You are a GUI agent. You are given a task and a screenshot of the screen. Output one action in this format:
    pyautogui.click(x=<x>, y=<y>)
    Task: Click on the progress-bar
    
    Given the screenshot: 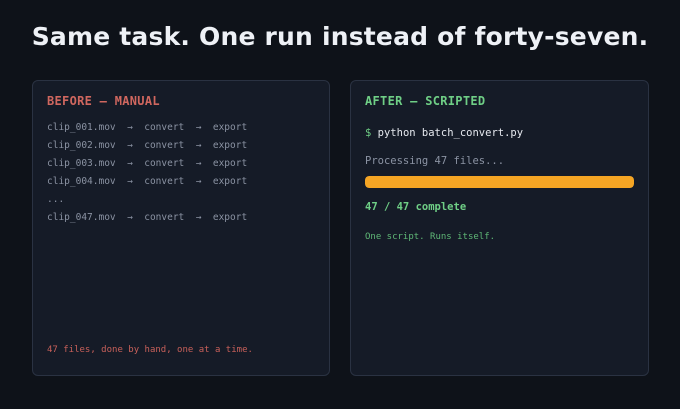 What is the action you would take?
    pyautogui.click(x=499, y=182)
    